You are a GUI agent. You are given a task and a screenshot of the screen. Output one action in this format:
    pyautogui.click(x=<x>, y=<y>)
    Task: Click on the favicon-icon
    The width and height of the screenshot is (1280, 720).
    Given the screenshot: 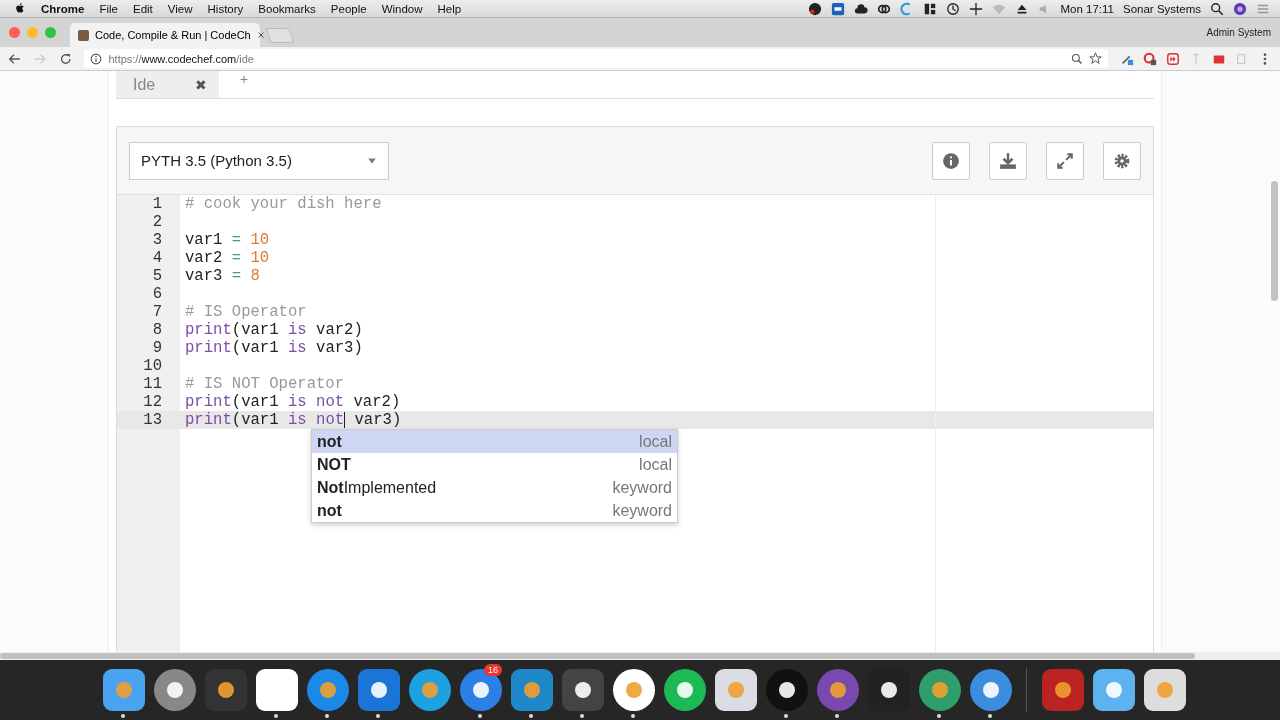 What is the action you would take?
    pyautogui.click(x=83, y=35)
    